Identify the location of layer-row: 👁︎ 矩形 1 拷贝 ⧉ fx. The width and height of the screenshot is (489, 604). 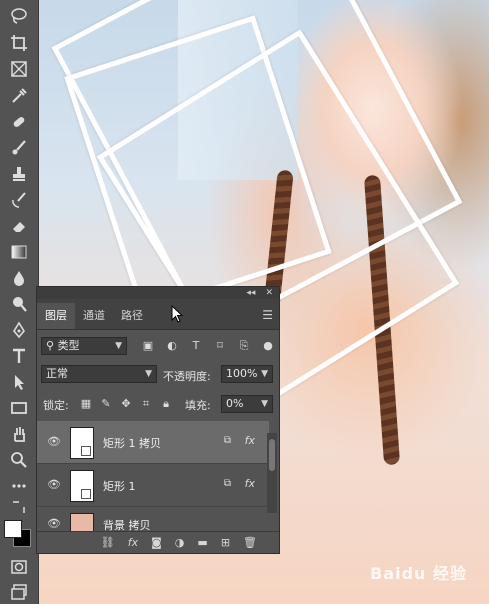
(153, 442).